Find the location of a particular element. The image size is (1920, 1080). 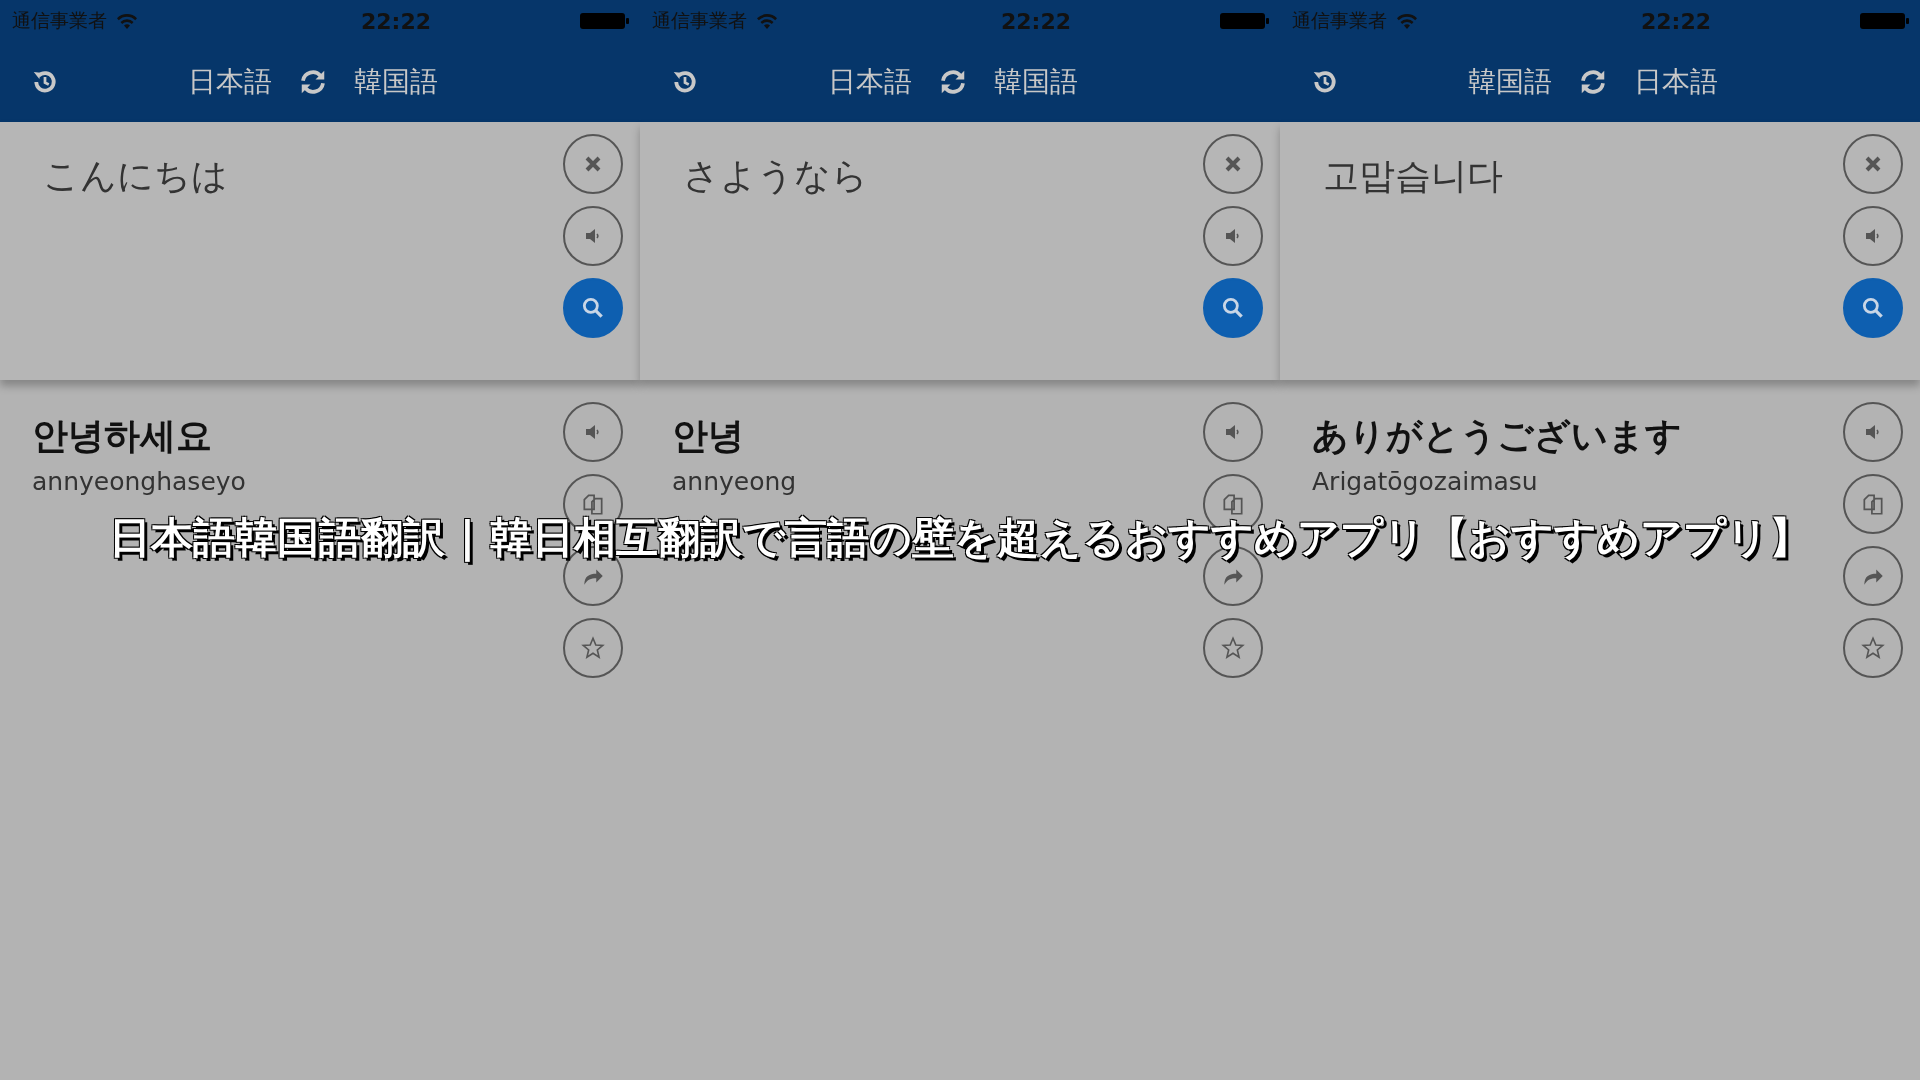

input-field: こんにちは is located at coordinates (135, 168).